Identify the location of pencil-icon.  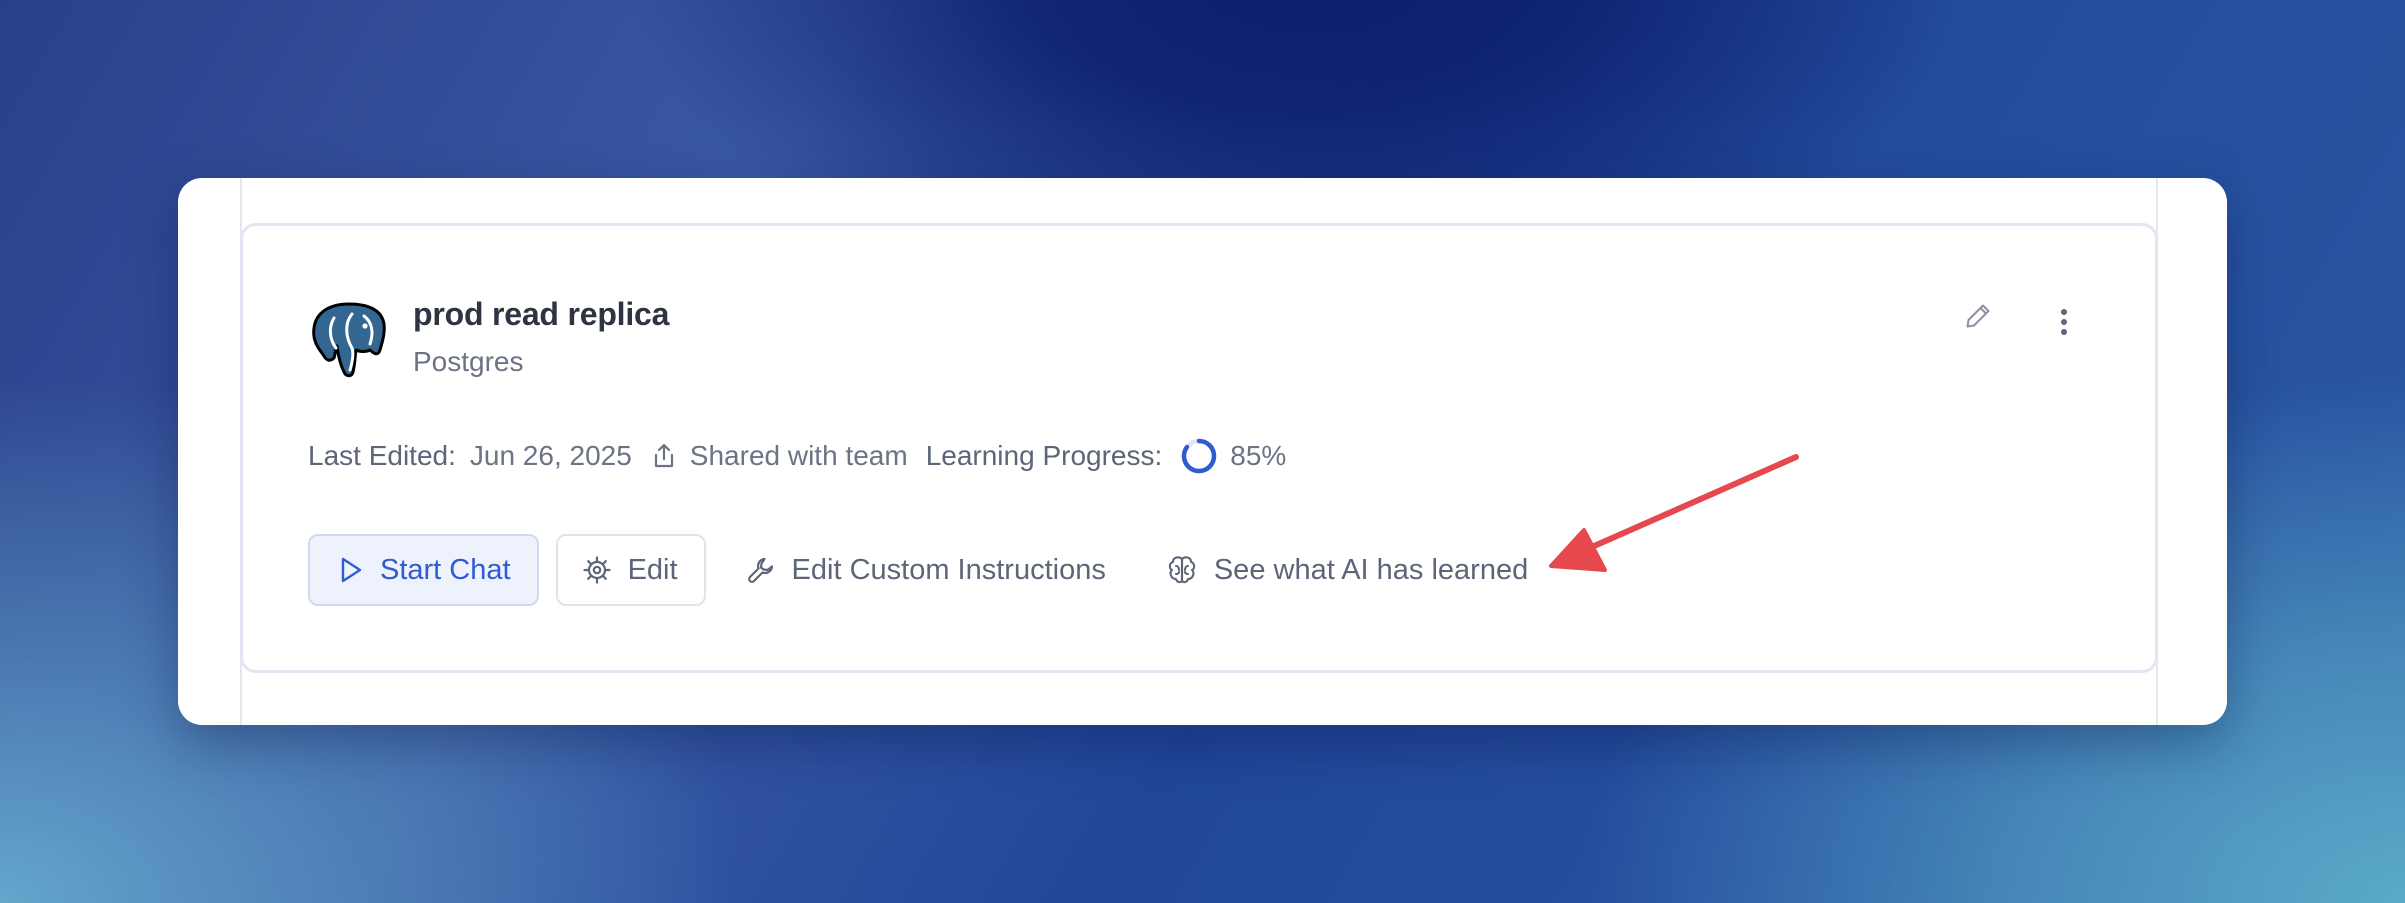
(1978, 316).